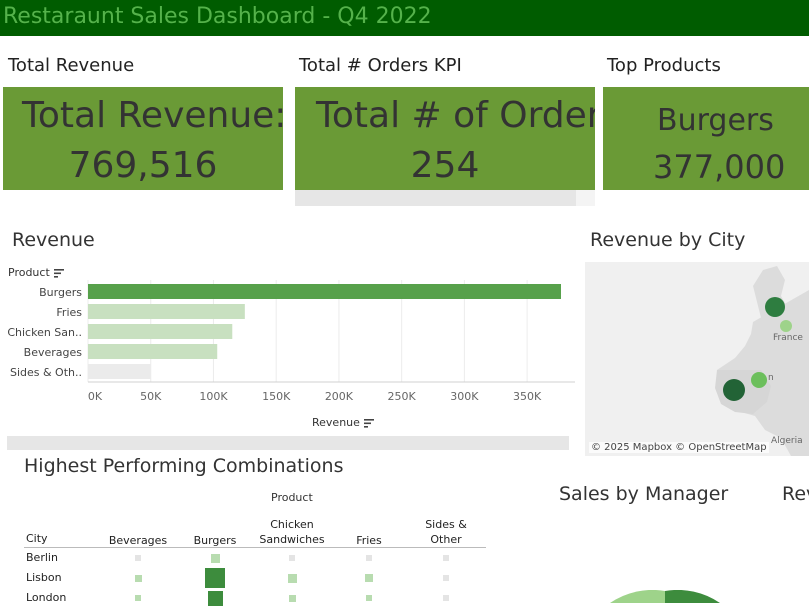  What do you see at coordinates (788, 338) in the screenshot?
I see `map-label-france: France` at bounding box center [788, 338].